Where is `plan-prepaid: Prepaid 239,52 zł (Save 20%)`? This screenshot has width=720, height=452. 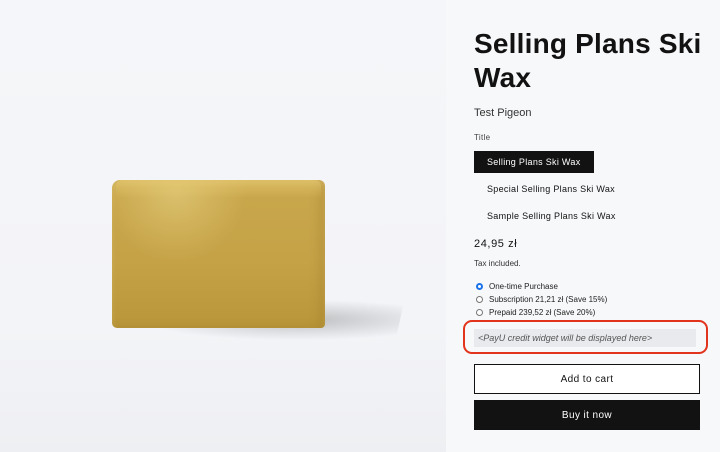 plan-prepaid: Prepaid 239,52 zł (Save 20%) is located at coordinates (535, 312).